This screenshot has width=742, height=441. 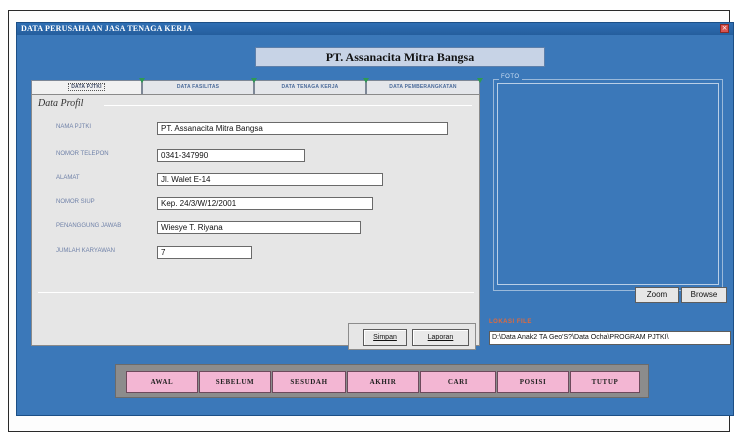 I want to click on photo-label: FOTO, so click(x=510, y=77).